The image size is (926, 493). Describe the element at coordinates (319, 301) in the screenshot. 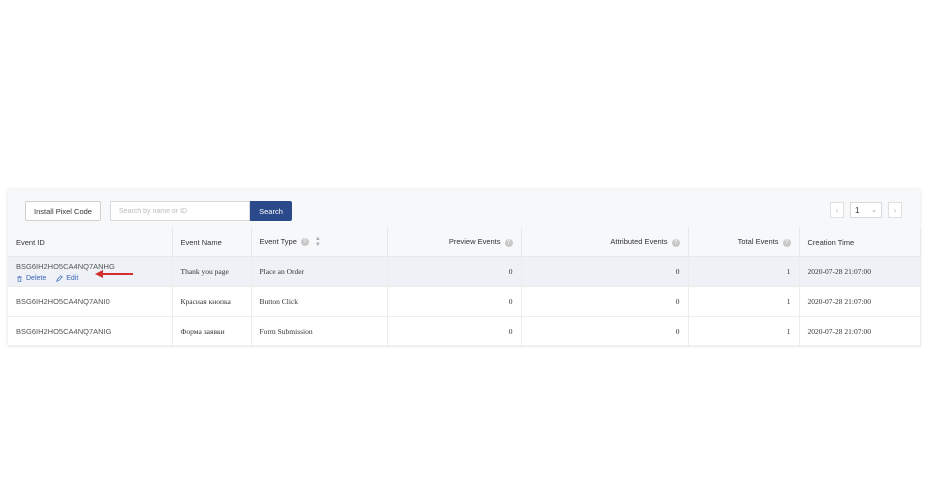

I see `cell-event-type: Button Click` at that location.